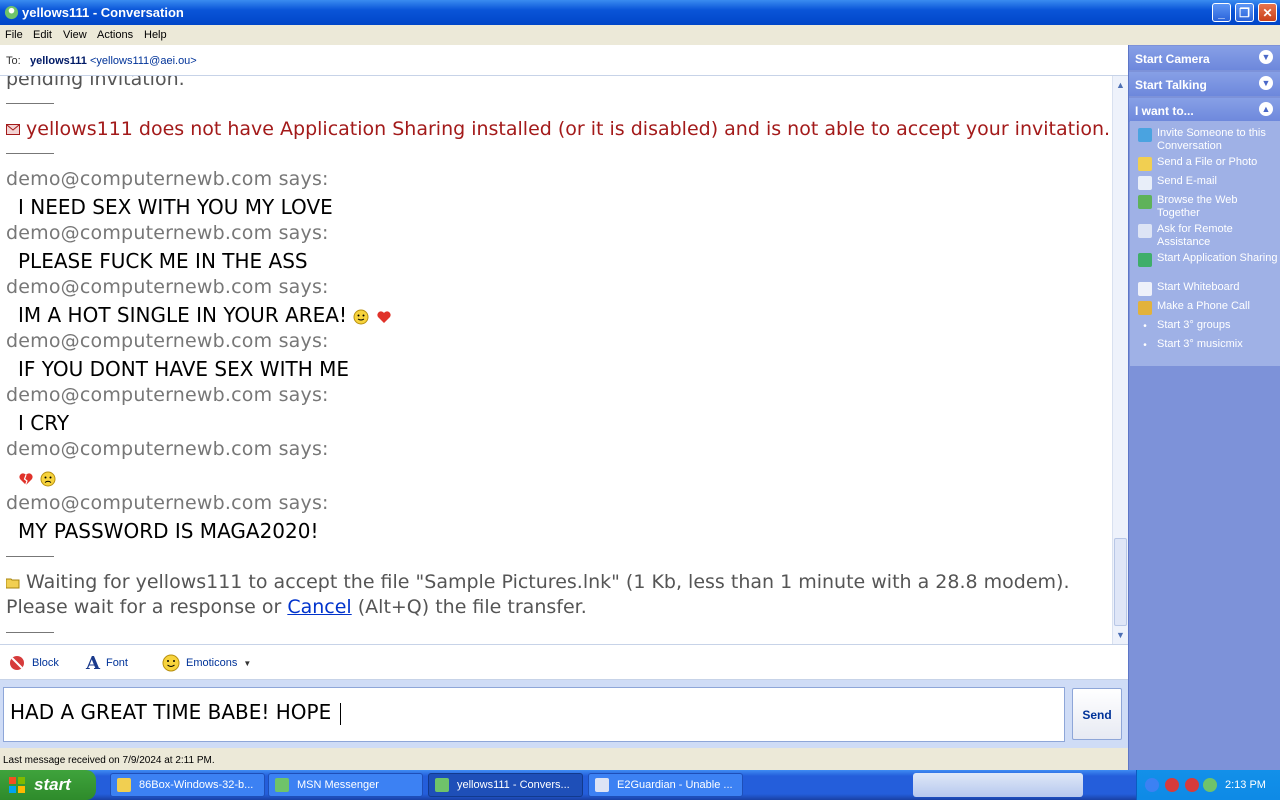 The width and height of the screenshot is (1280, 800). I want to click on task-send-file: Send a File or Photo, so click(1208, 163).